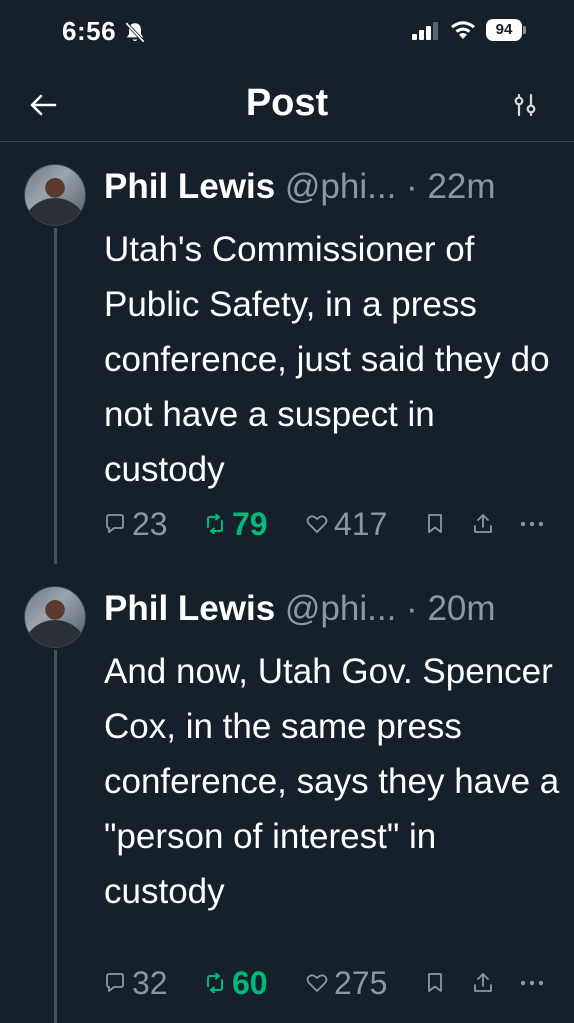 This screenshot has height=1023, width=574. I want to click on sliders-icon, so click(525, 105).